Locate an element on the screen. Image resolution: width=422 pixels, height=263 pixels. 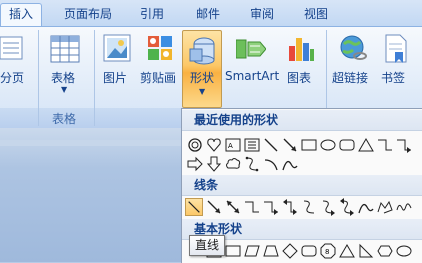
shapes-label: 形状 is located at coordinates (202, 78).